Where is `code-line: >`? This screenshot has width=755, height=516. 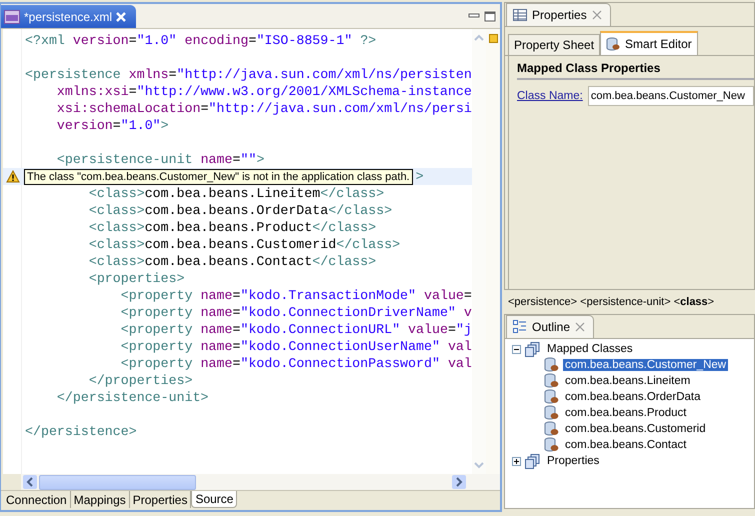 code-line: > is located at coordinates (420, 176).